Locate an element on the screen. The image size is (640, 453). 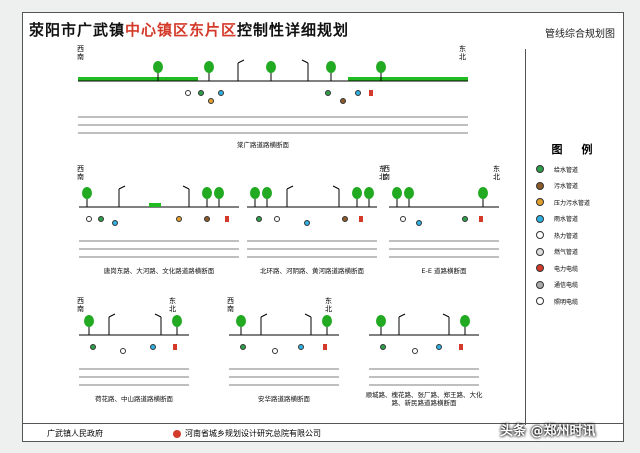
east-label-4: 东北 is located at coordinates (496, 173).